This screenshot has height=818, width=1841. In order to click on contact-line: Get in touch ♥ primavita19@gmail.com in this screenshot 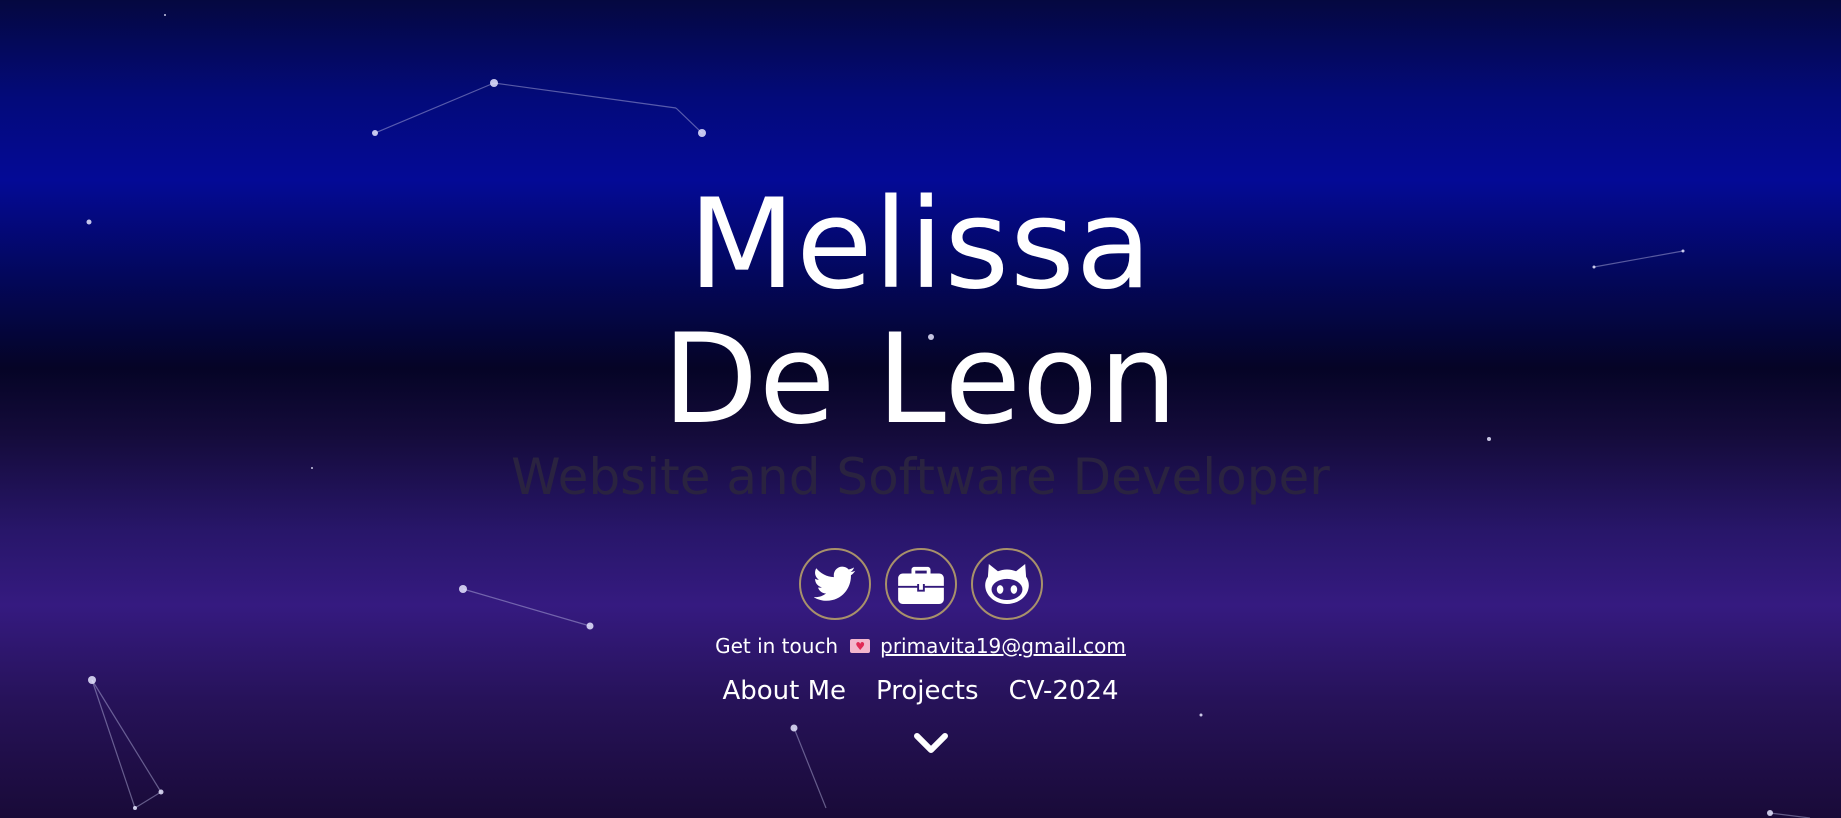, I will do `click(920, 646)`.